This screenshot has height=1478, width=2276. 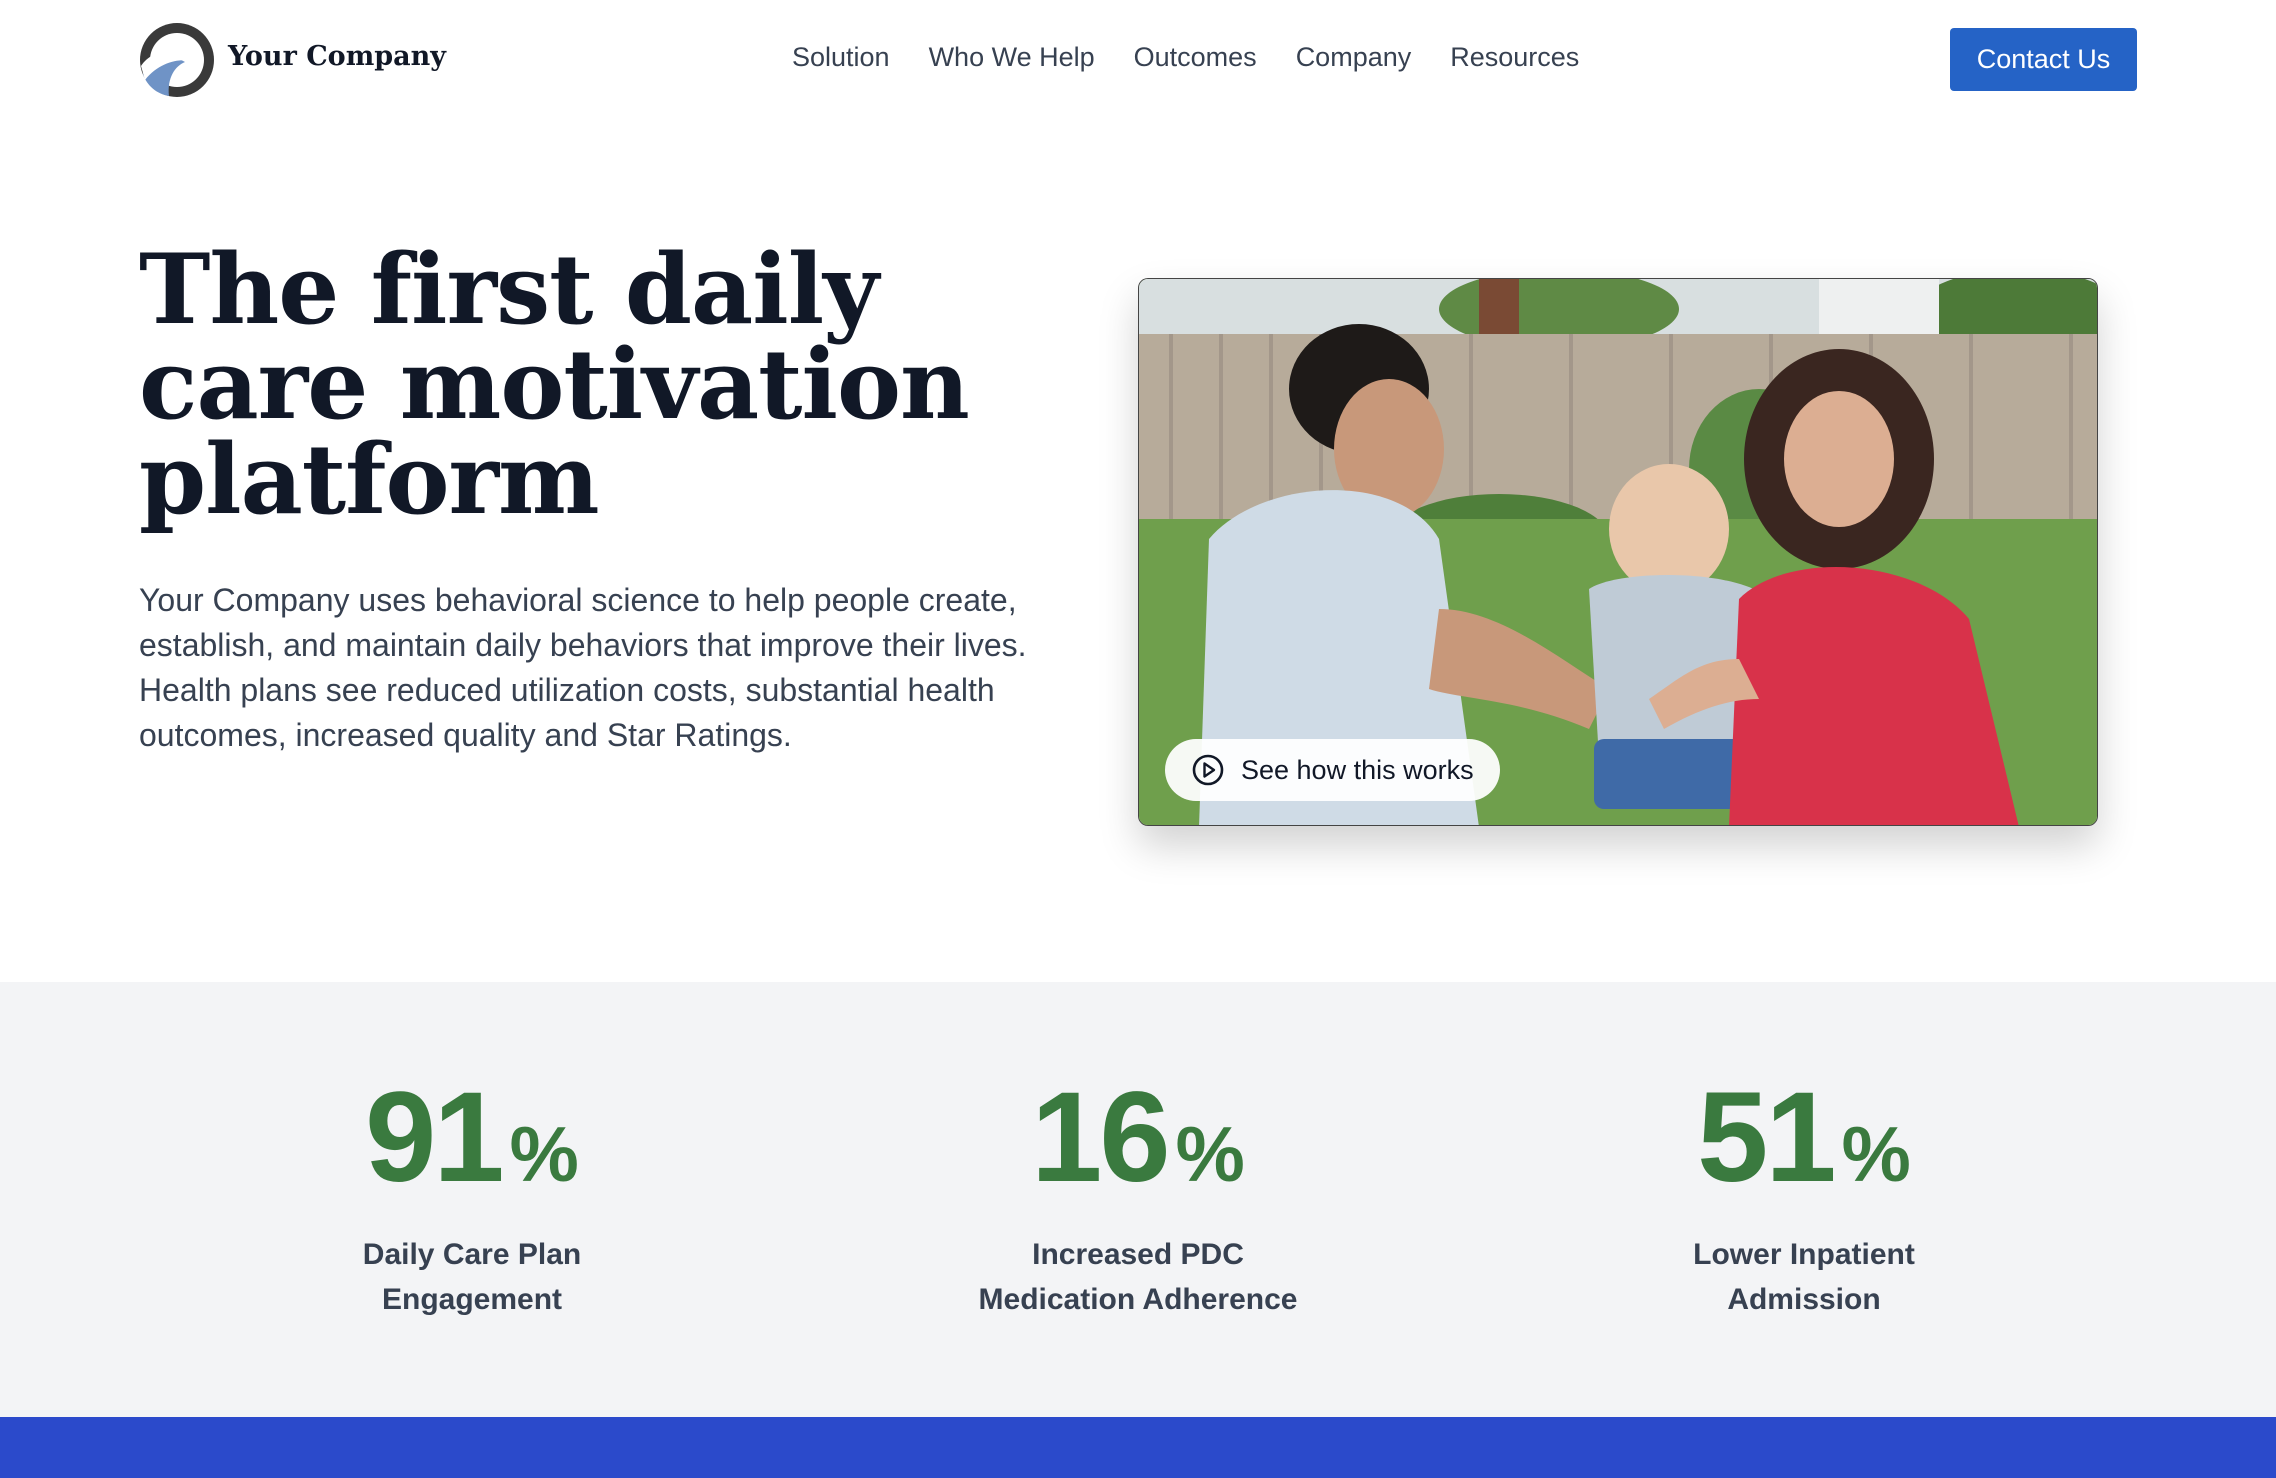 What do you see at coordinates (1804, 1277) in the screenshot?
I see `stat-label: Lower Inpatient Admission` at bounding box center [1804, 1277].